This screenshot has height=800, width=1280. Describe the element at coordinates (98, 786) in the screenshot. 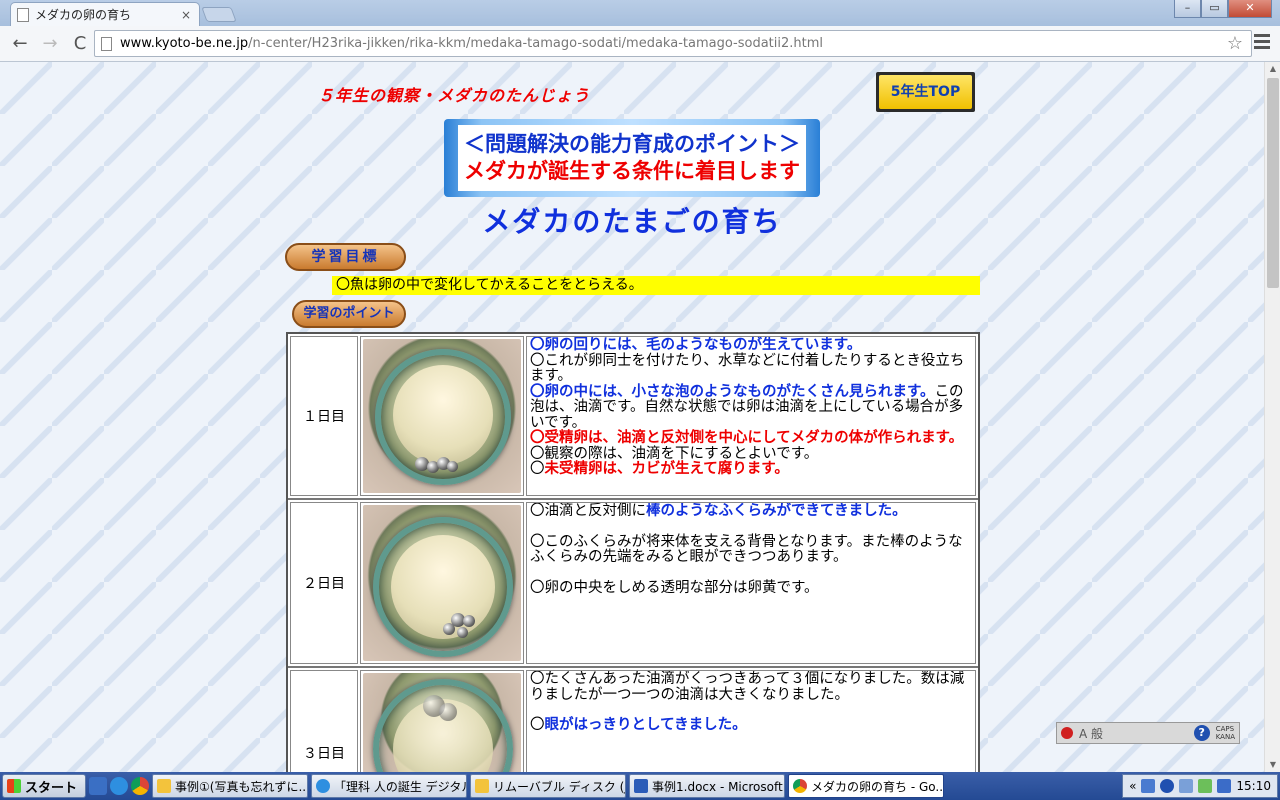

I see `show-desktop-icon` at that location.